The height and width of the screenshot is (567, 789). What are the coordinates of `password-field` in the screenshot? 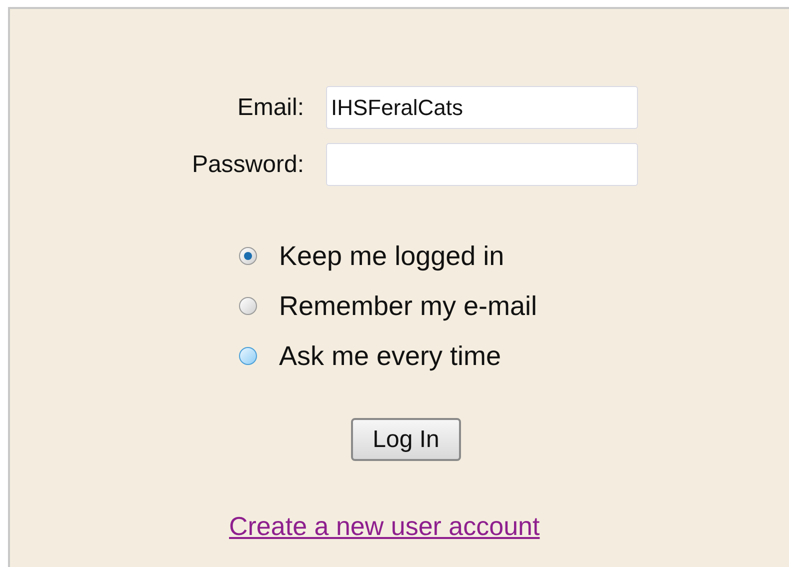 It's located at (482, 164).